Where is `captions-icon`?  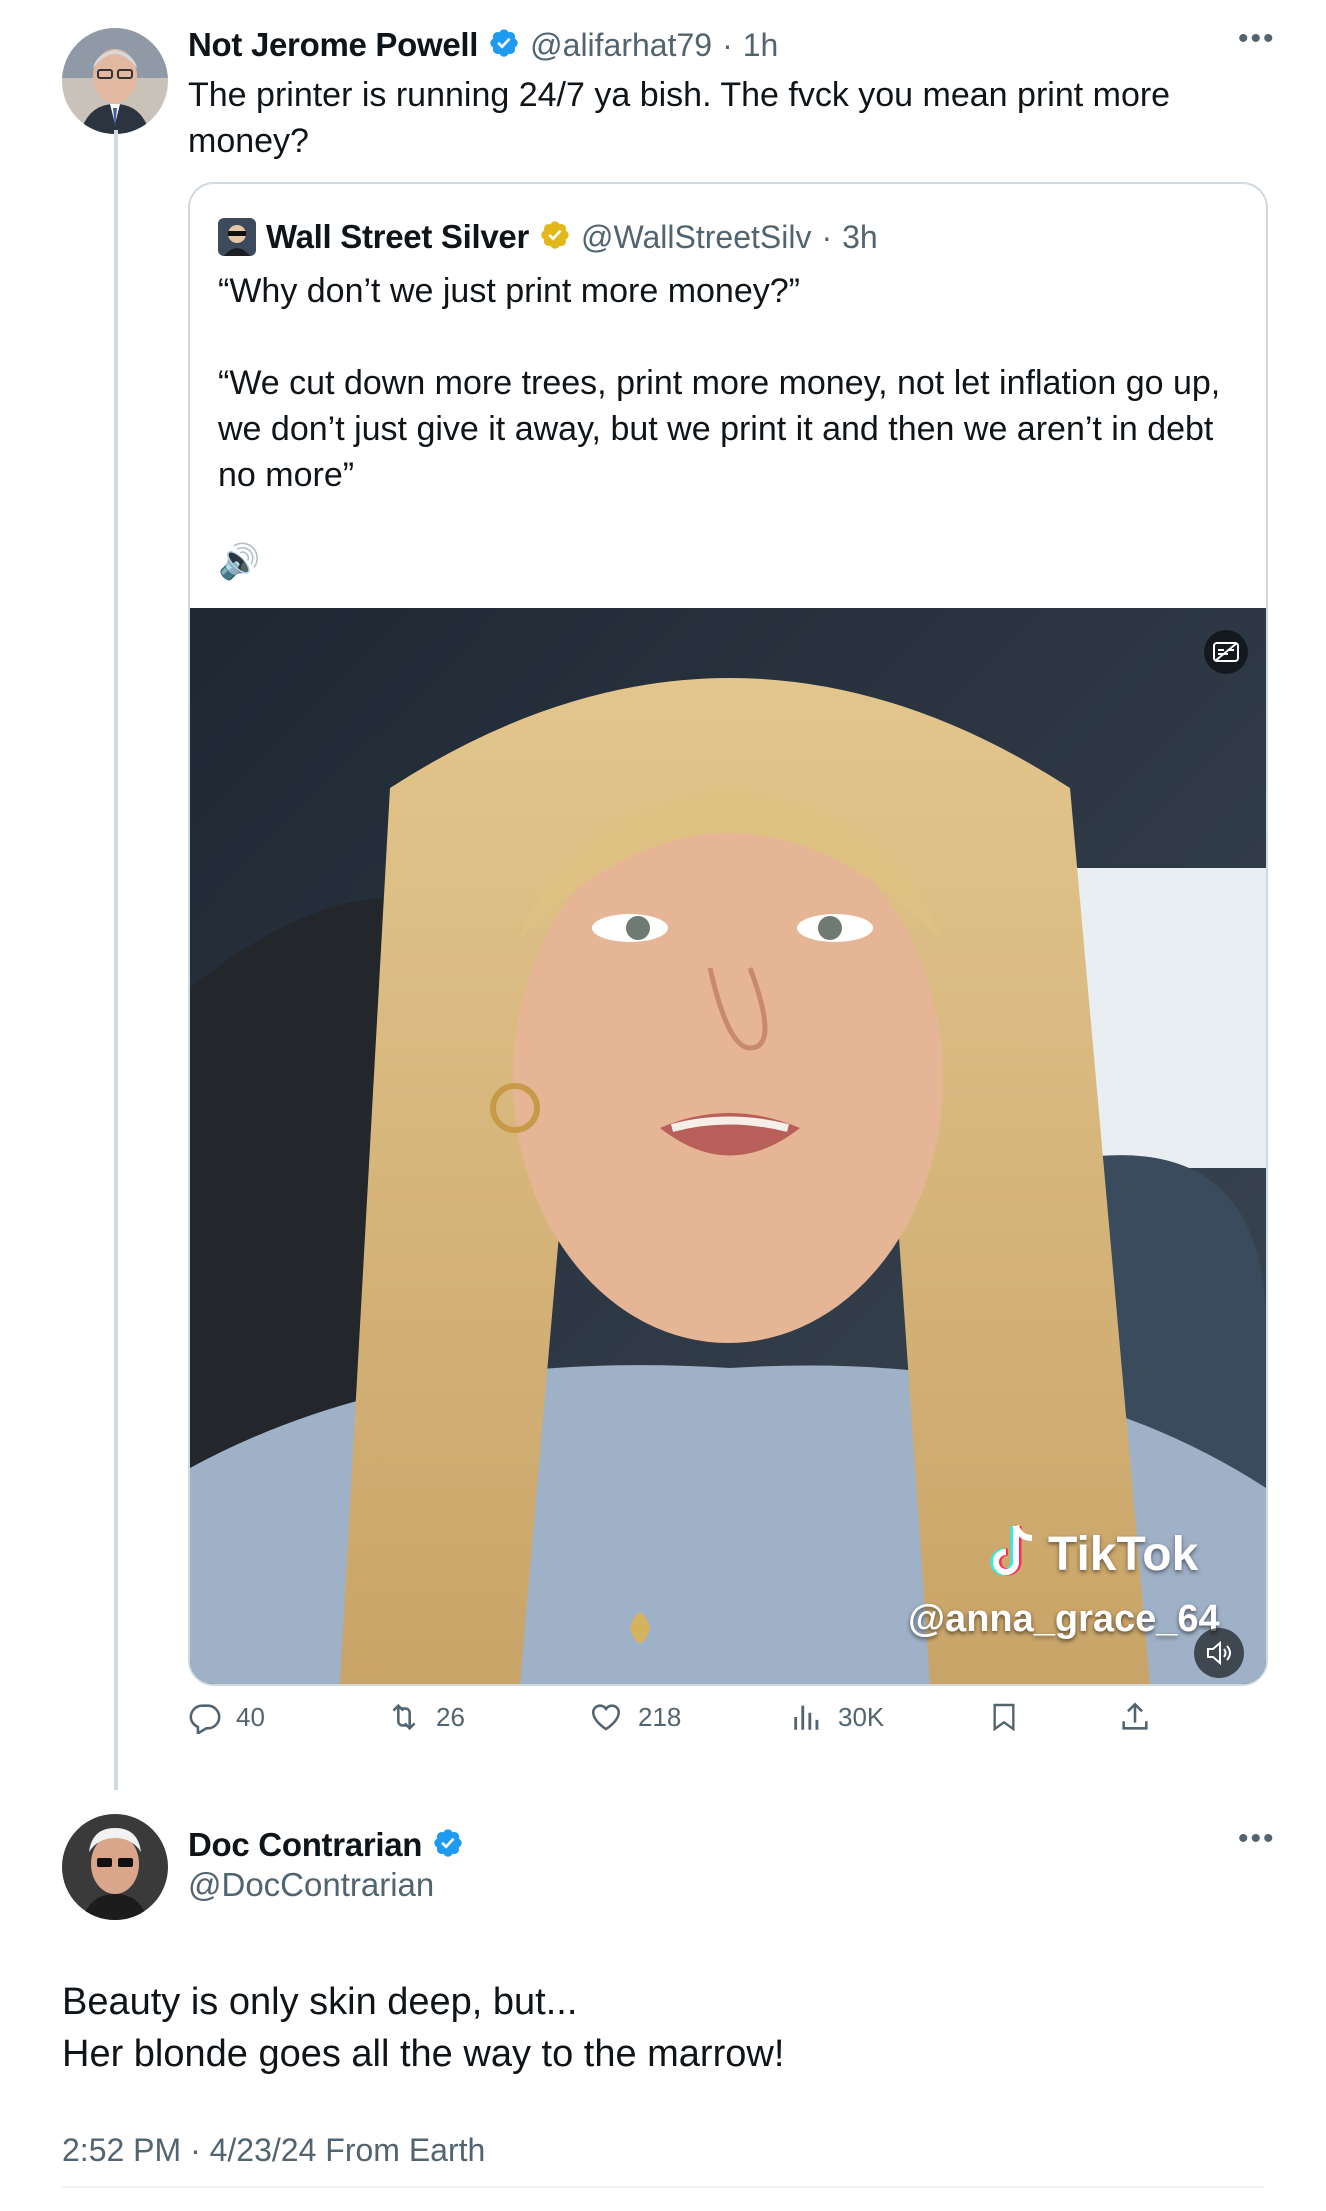 captions-icon is located at coordinates (1226, 652).